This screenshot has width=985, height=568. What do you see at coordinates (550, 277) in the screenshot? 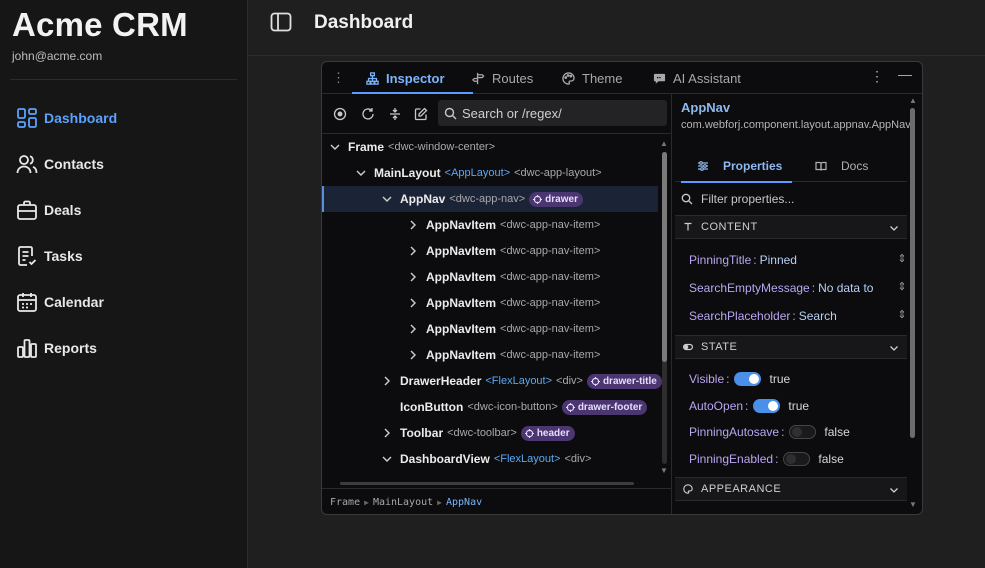
I see `tree-node-tag: <dwc-app-nav-item>` at bounding box center [550, 277].